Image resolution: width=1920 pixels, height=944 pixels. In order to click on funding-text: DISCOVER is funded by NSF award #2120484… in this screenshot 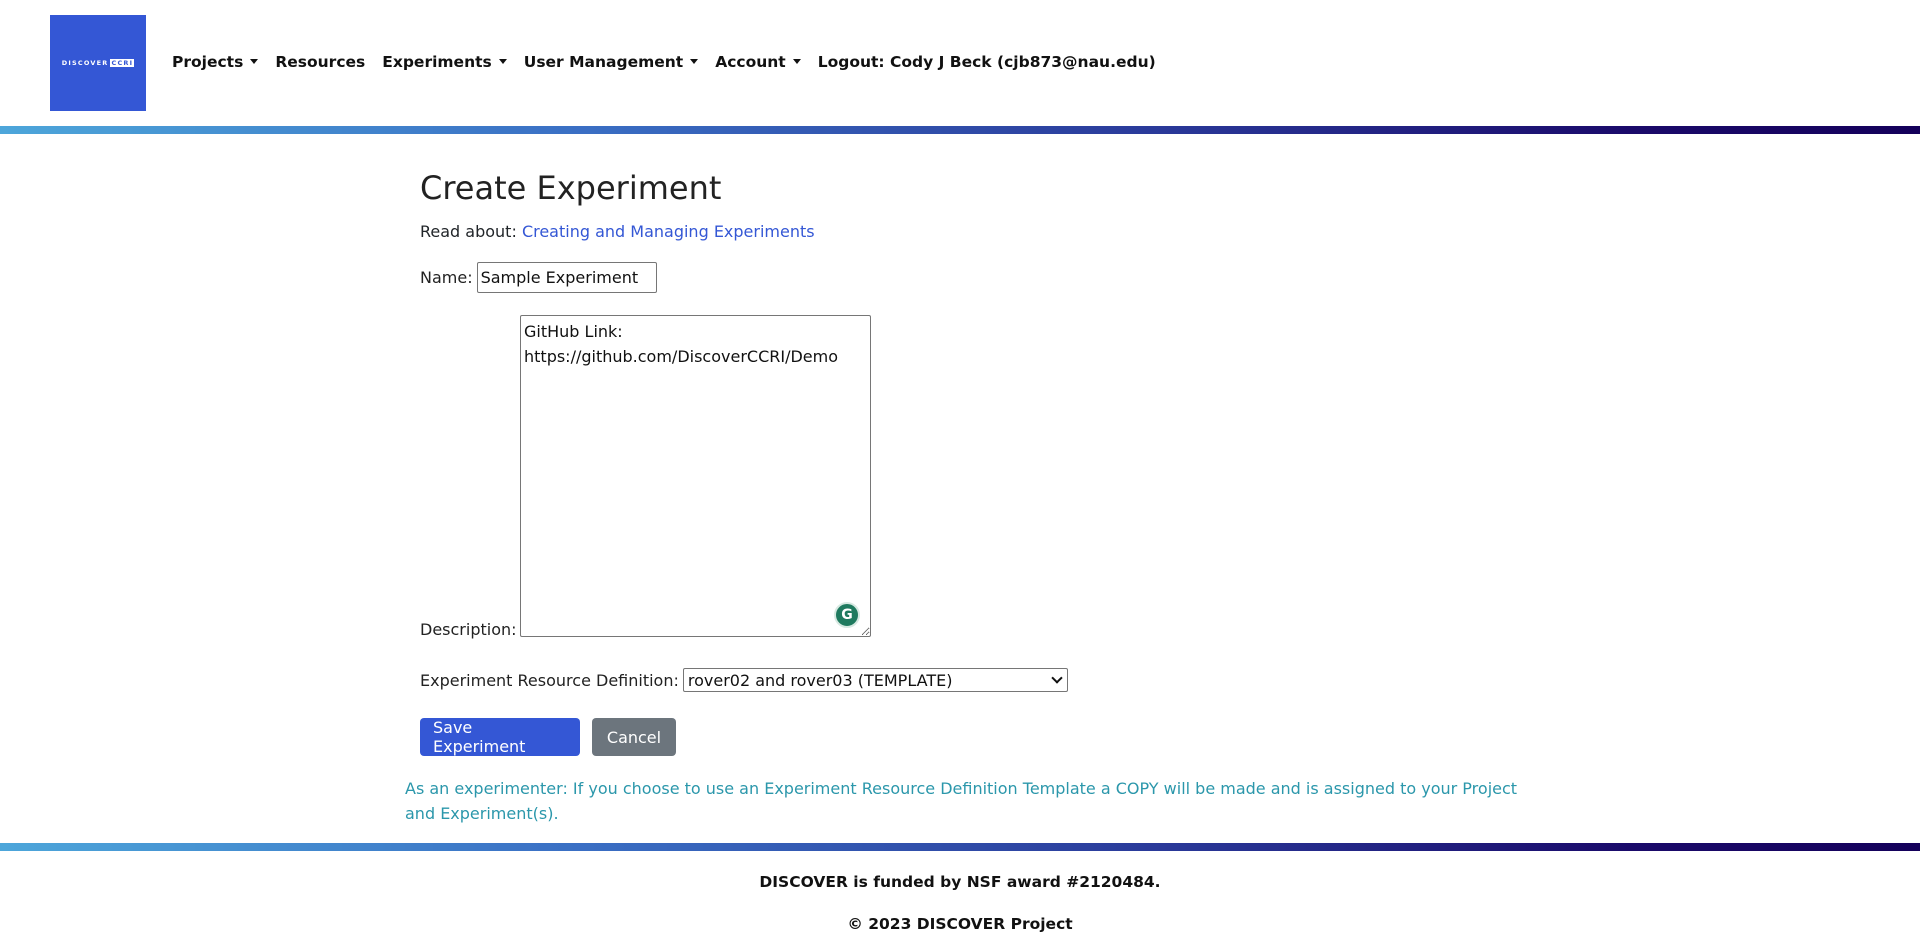, I will do `click(960, 882)`.